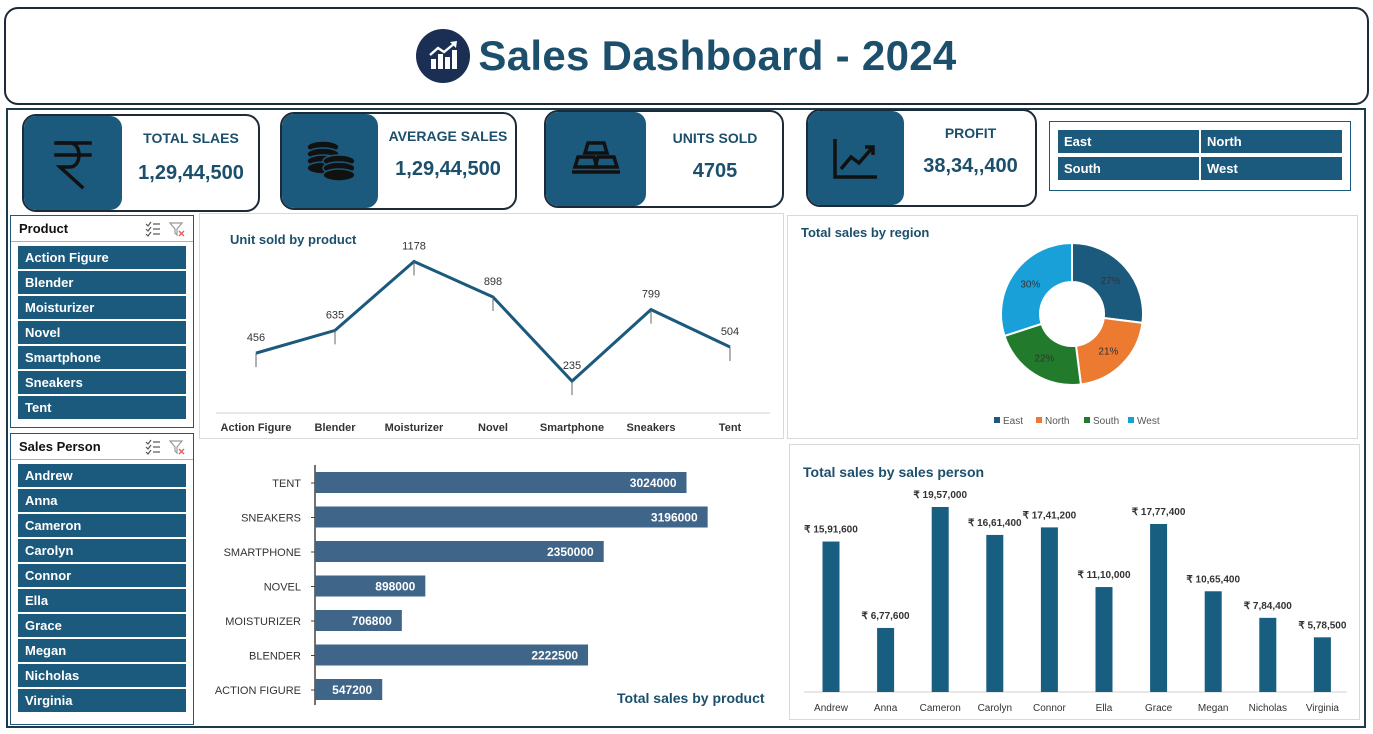  I want to click on slicer-header: Product, so click(102, 229).